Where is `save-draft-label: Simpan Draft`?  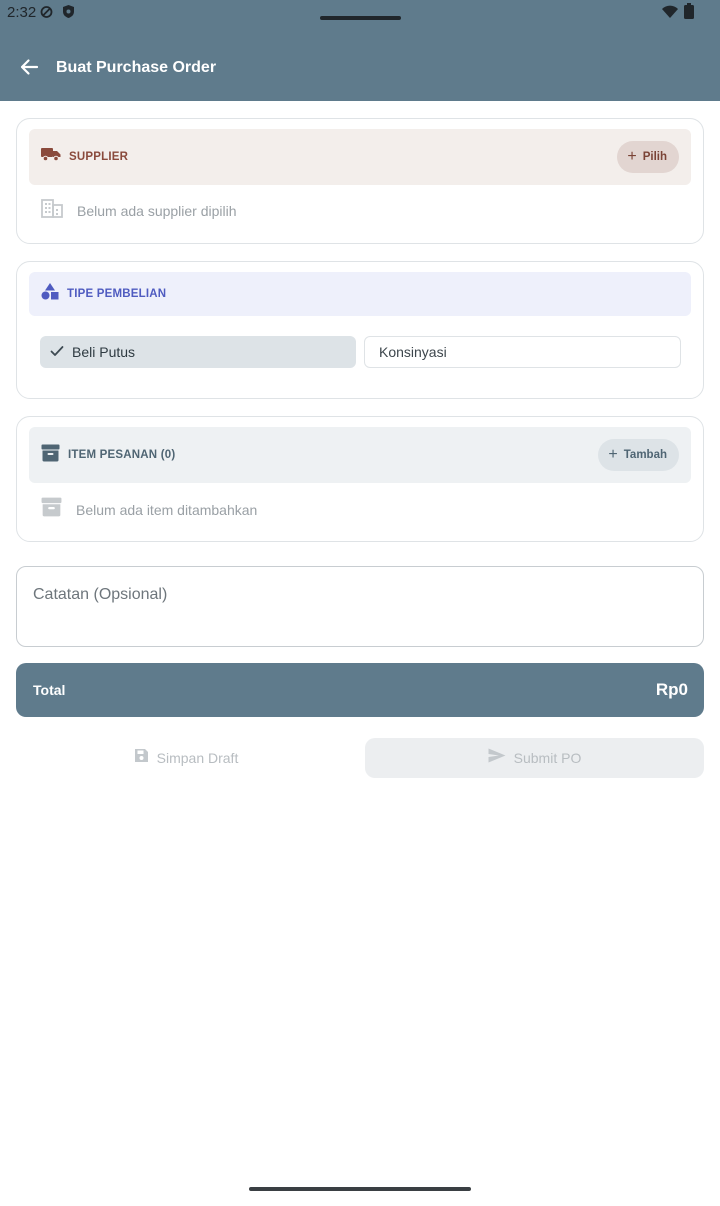 save-draft-label: Simpan Draft is located at coordinates (197, 758).